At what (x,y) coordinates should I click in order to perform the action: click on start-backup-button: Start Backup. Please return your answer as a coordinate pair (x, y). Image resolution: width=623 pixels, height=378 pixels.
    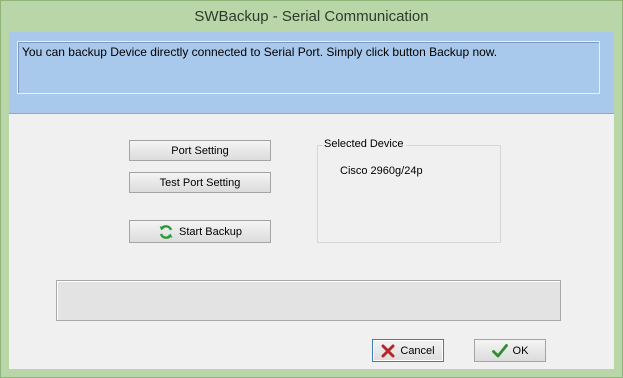
    Looking at the image, I should click on (200, 231).